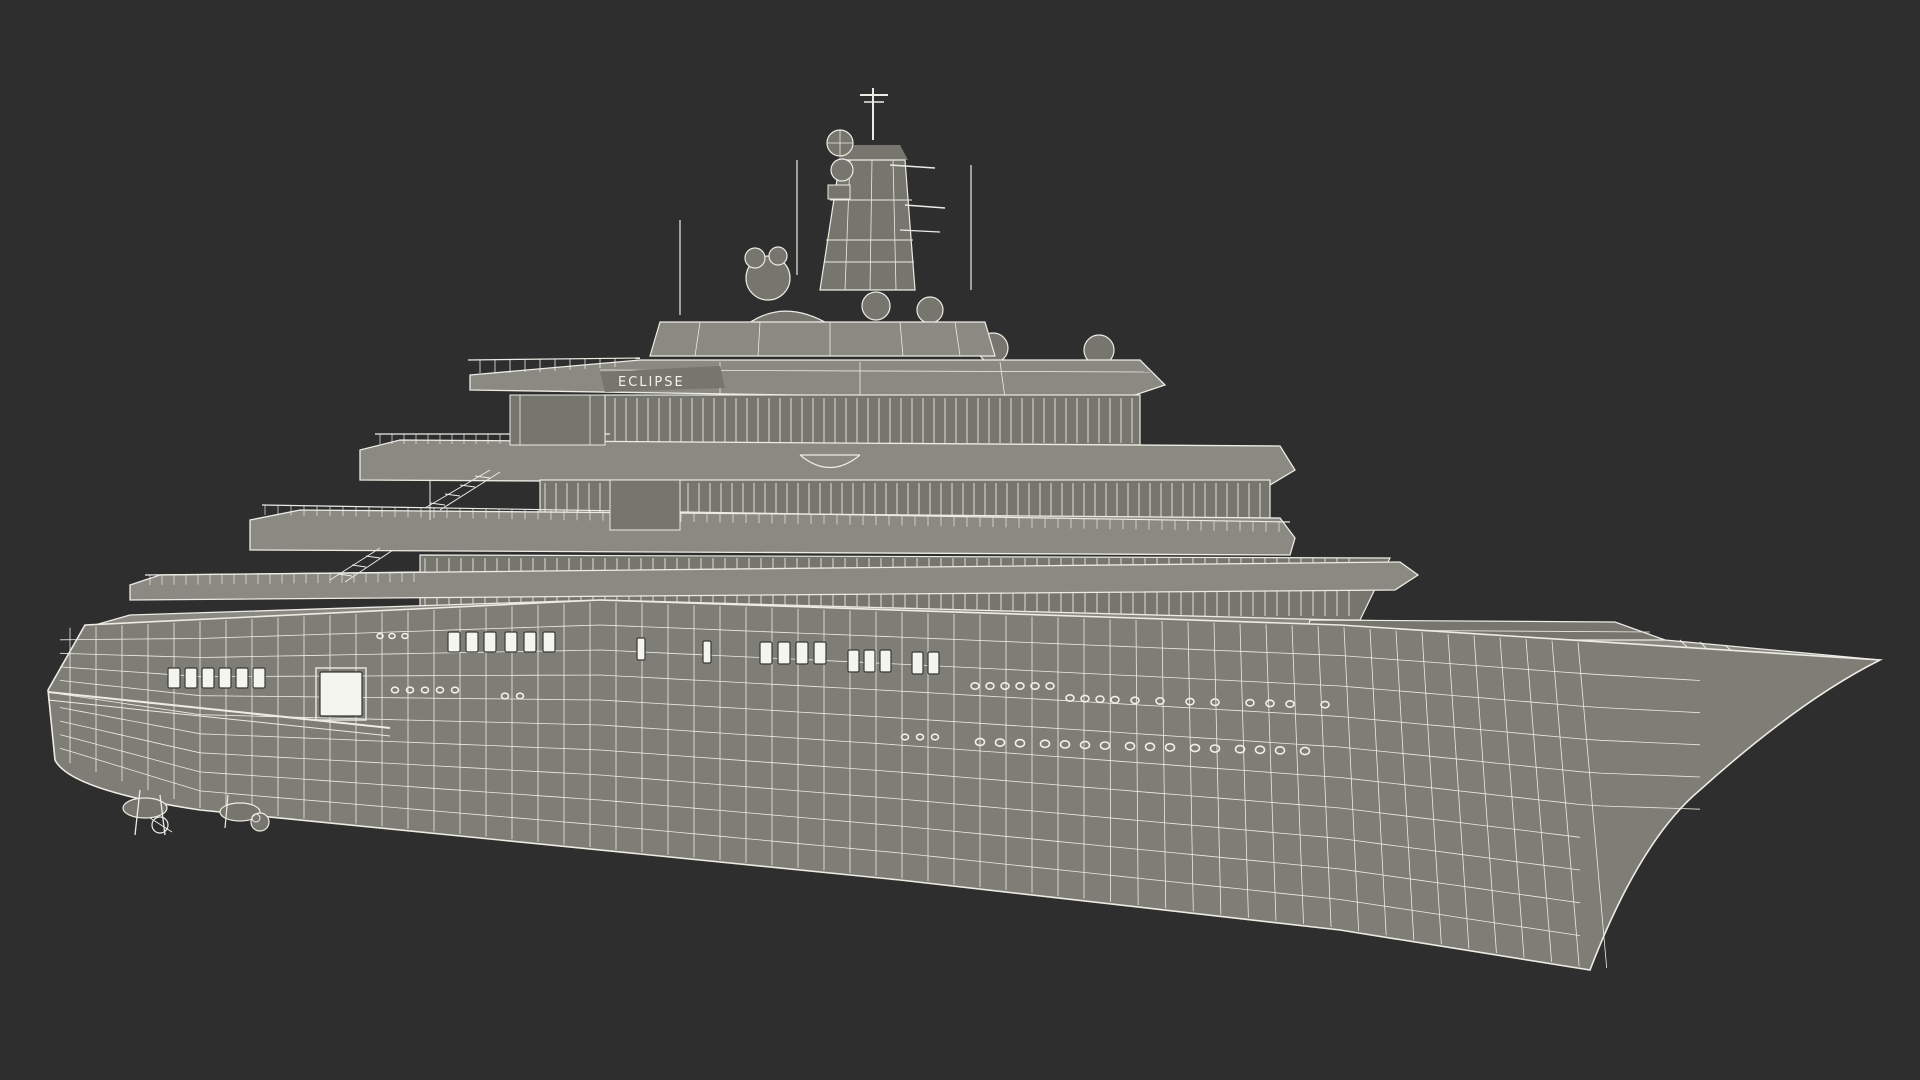 The height and width of the screenshot is (1080, 1920). Describe the element at coordinates (827, 440) in the screenshot. I see `upper-deck` at that location.